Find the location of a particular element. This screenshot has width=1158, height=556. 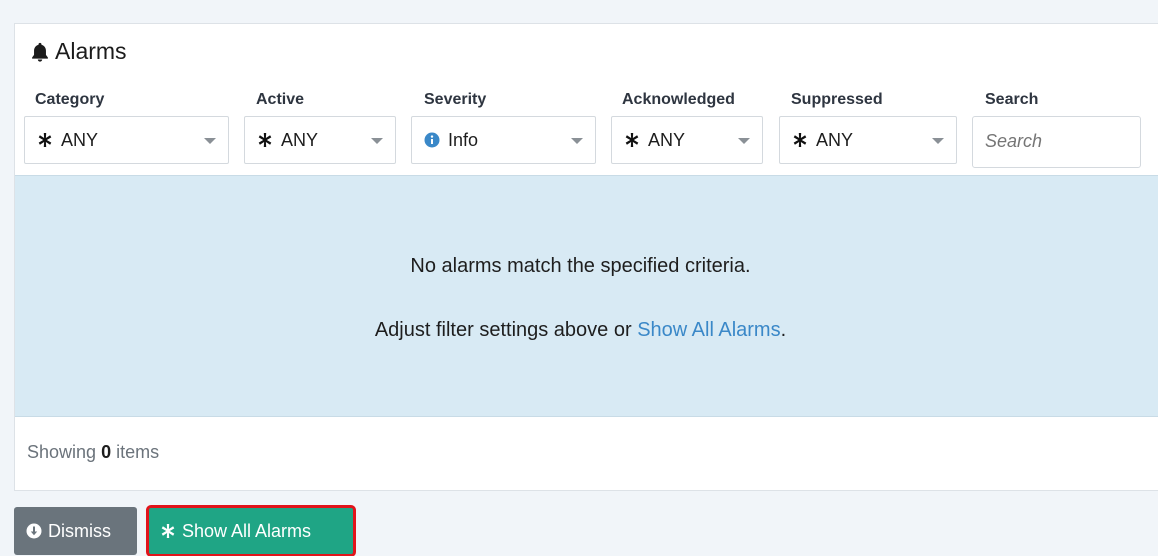

show-all-alarms-button: Show All Alarms is located at coordinates (251, 530).